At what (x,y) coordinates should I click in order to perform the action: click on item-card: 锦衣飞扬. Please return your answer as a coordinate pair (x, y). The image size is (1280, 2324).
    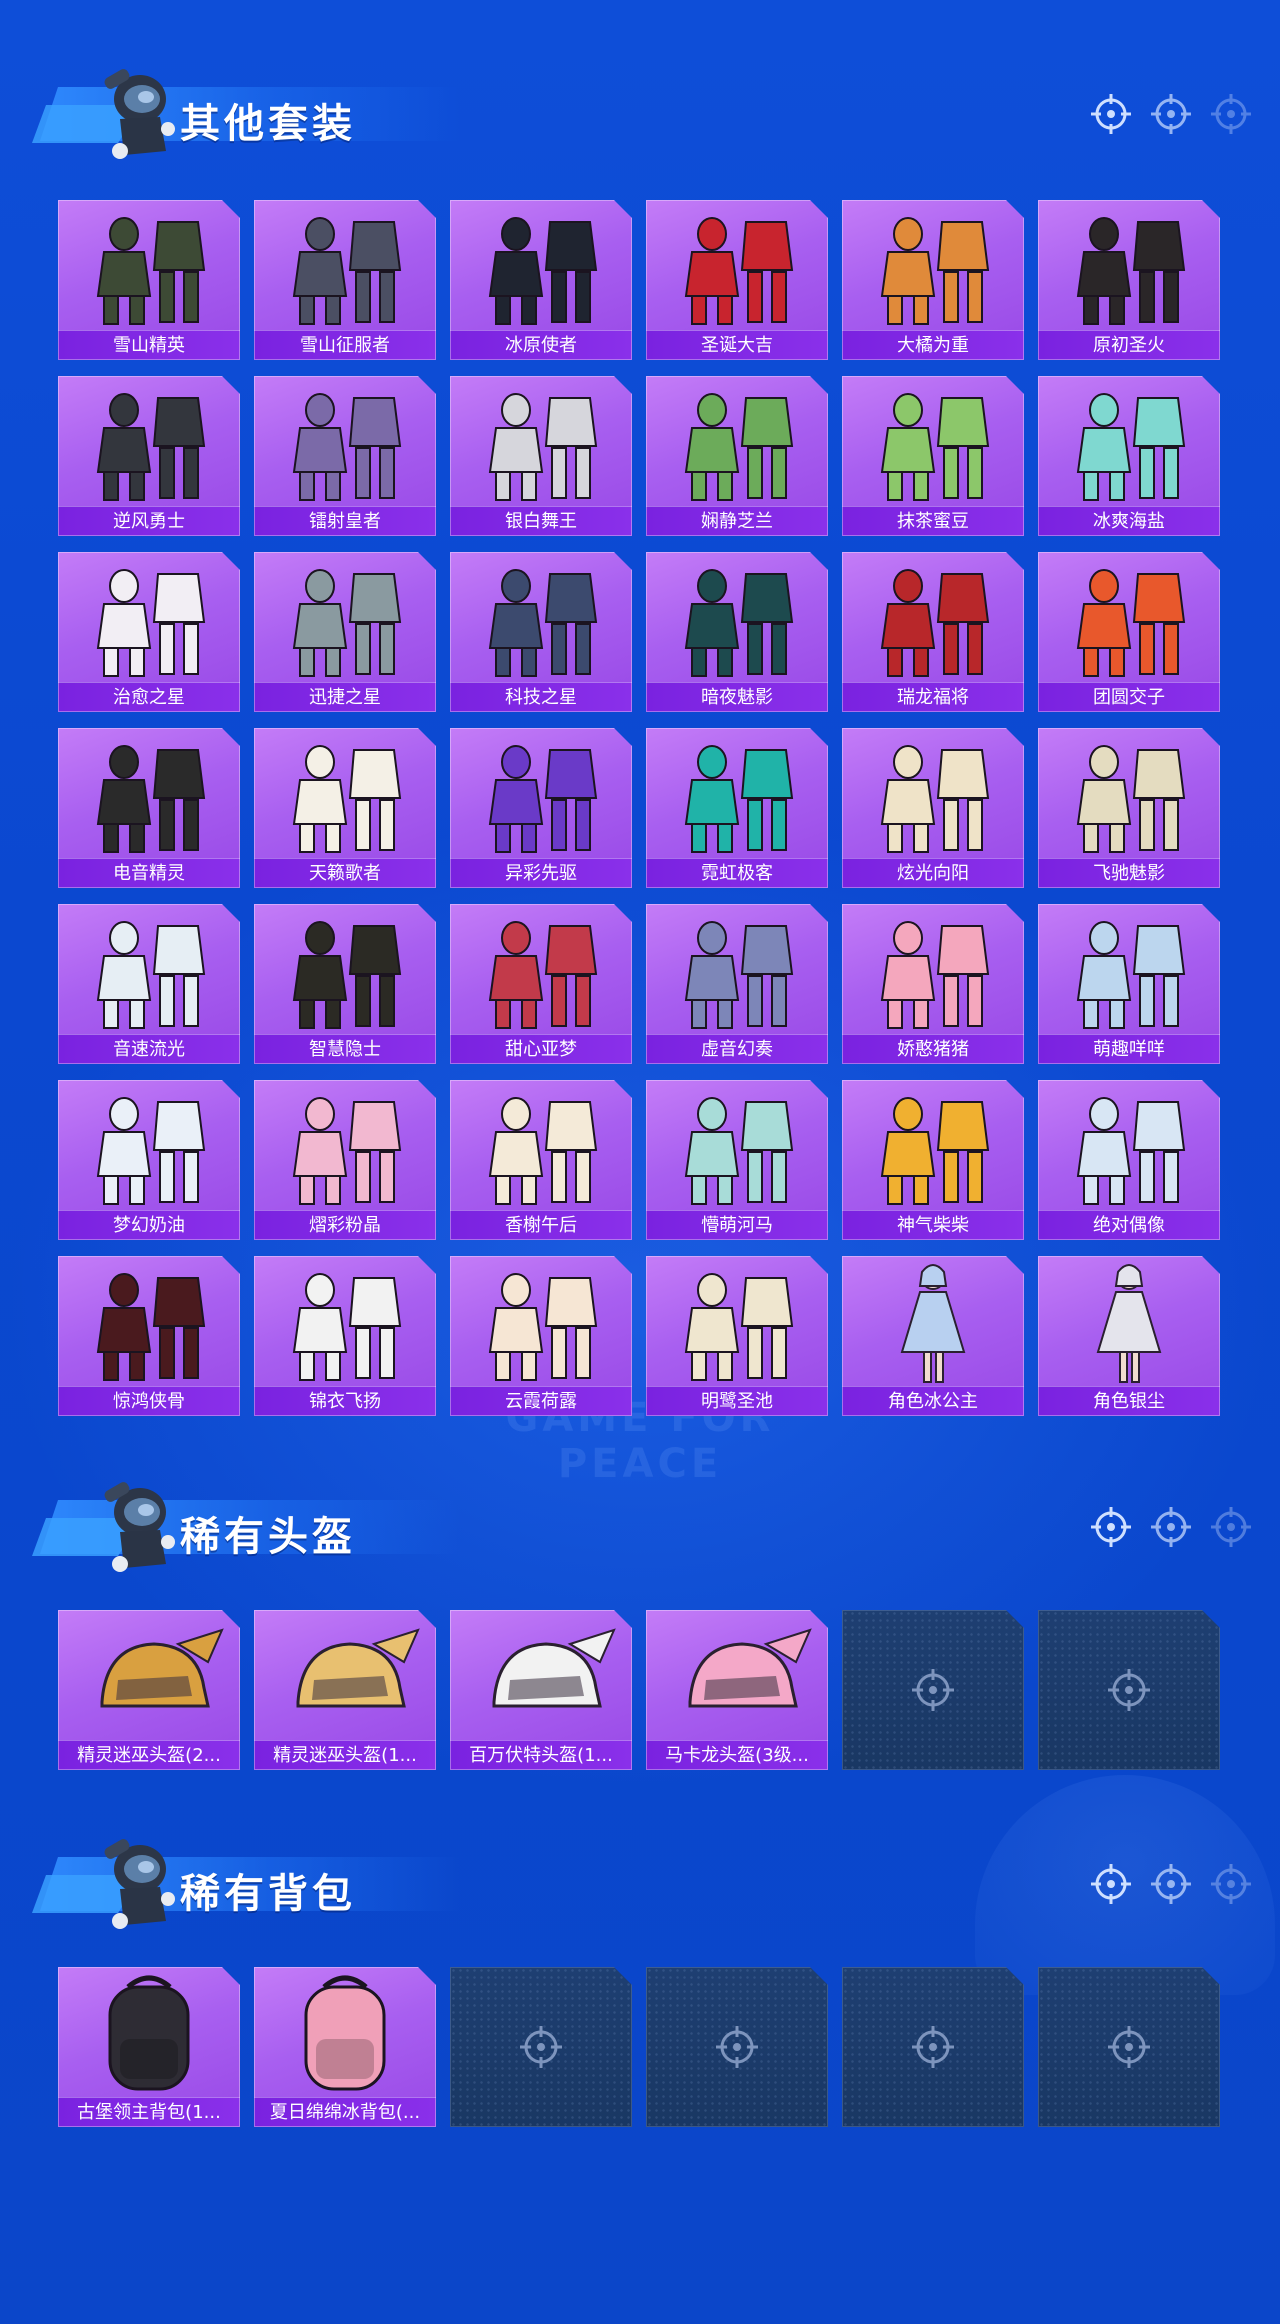
    Looking at the image, I should click on (345, 1336).